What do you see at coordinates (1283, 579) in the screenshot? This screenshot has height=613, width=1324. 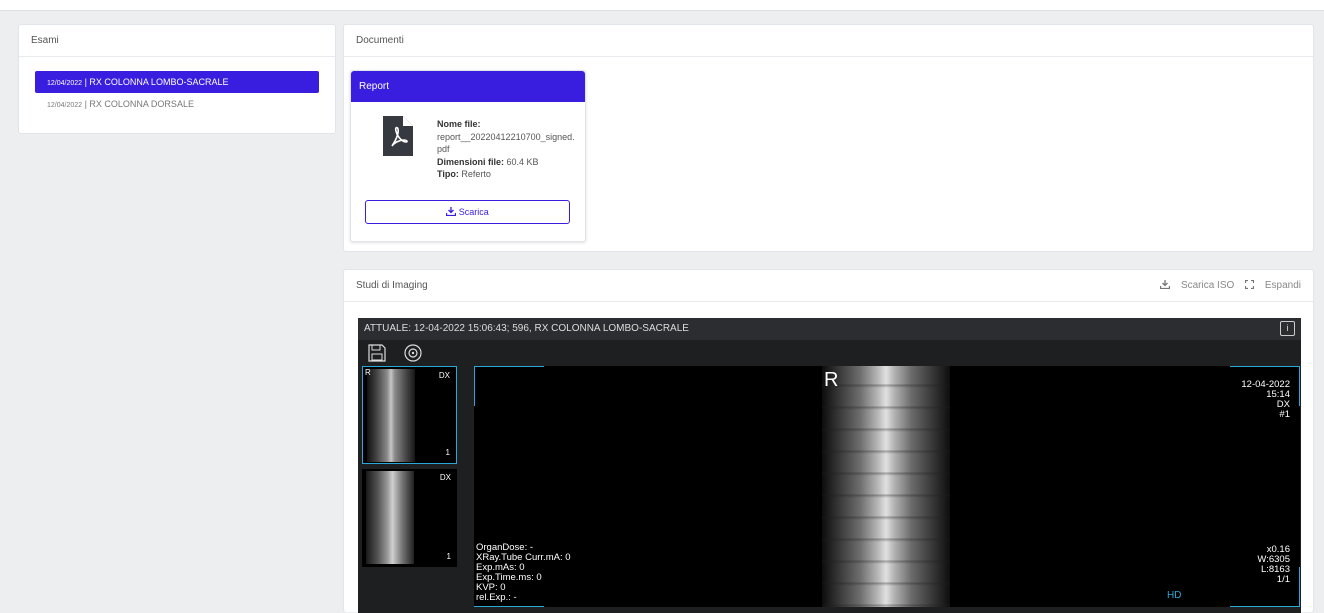 I see `frame-counter: 1/1` at bounding box center [1283, 579].